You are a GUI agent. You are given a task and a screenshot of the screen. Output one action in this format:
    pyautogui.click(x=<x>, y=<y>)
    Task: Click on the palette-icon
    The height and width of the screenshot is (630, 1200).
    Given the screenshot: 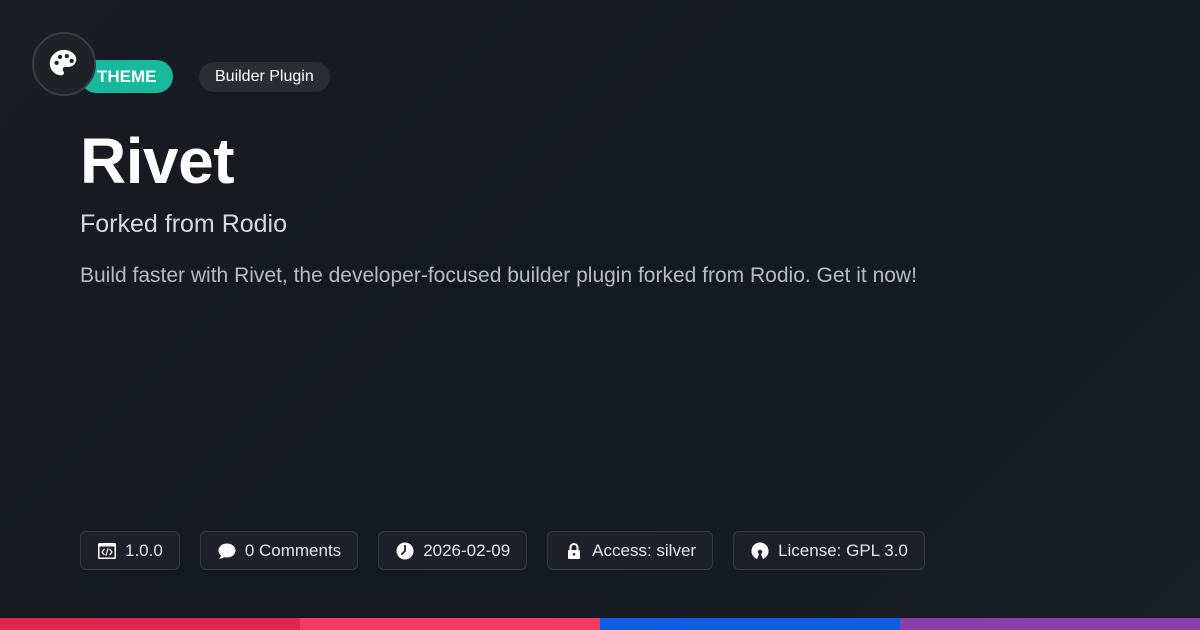 What is the action you would take?
    pyautogui.click(x=63, y=62)
    